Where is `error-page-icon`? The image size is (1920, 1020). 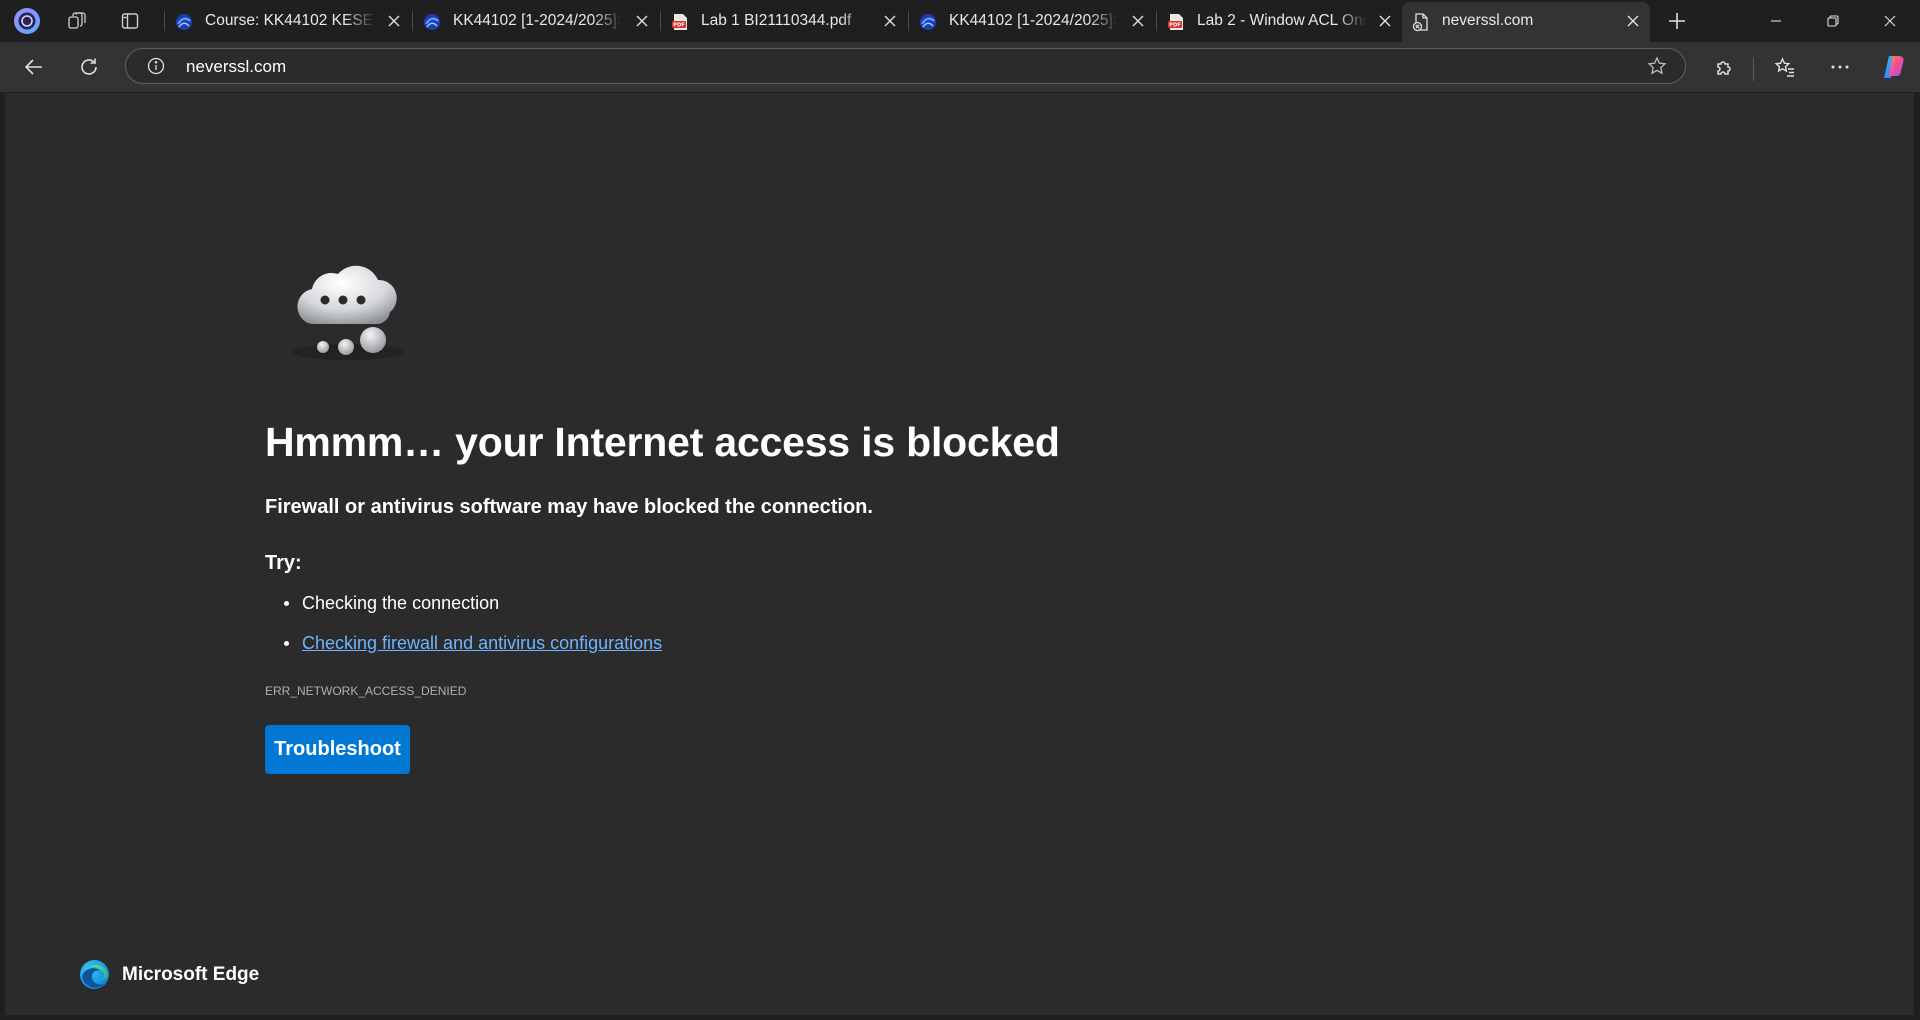
error-page-icon is located at coordinates (1420, 22).